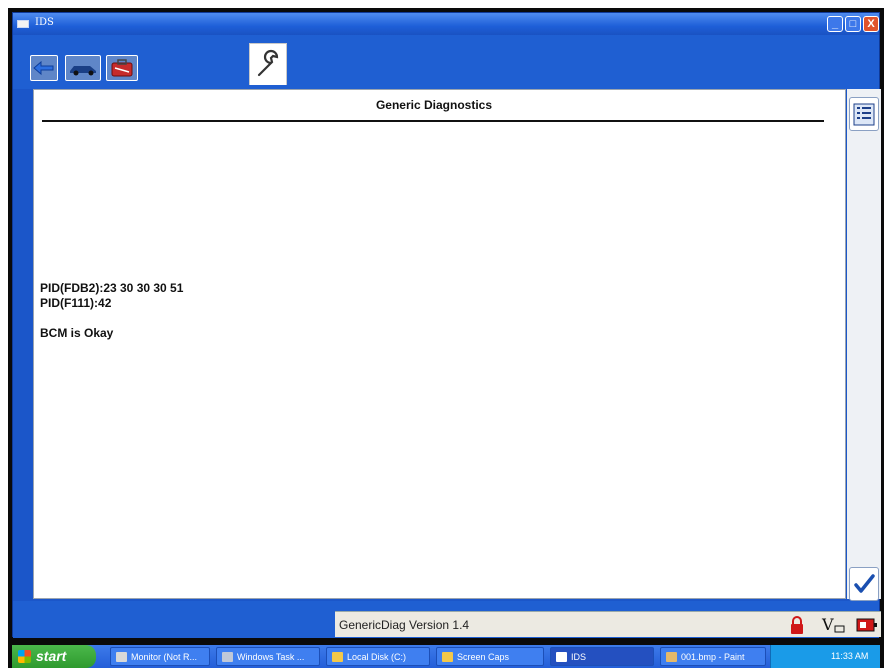 The image size is (889, 668). I want to click on toolbox-icon, so click(122, 68).